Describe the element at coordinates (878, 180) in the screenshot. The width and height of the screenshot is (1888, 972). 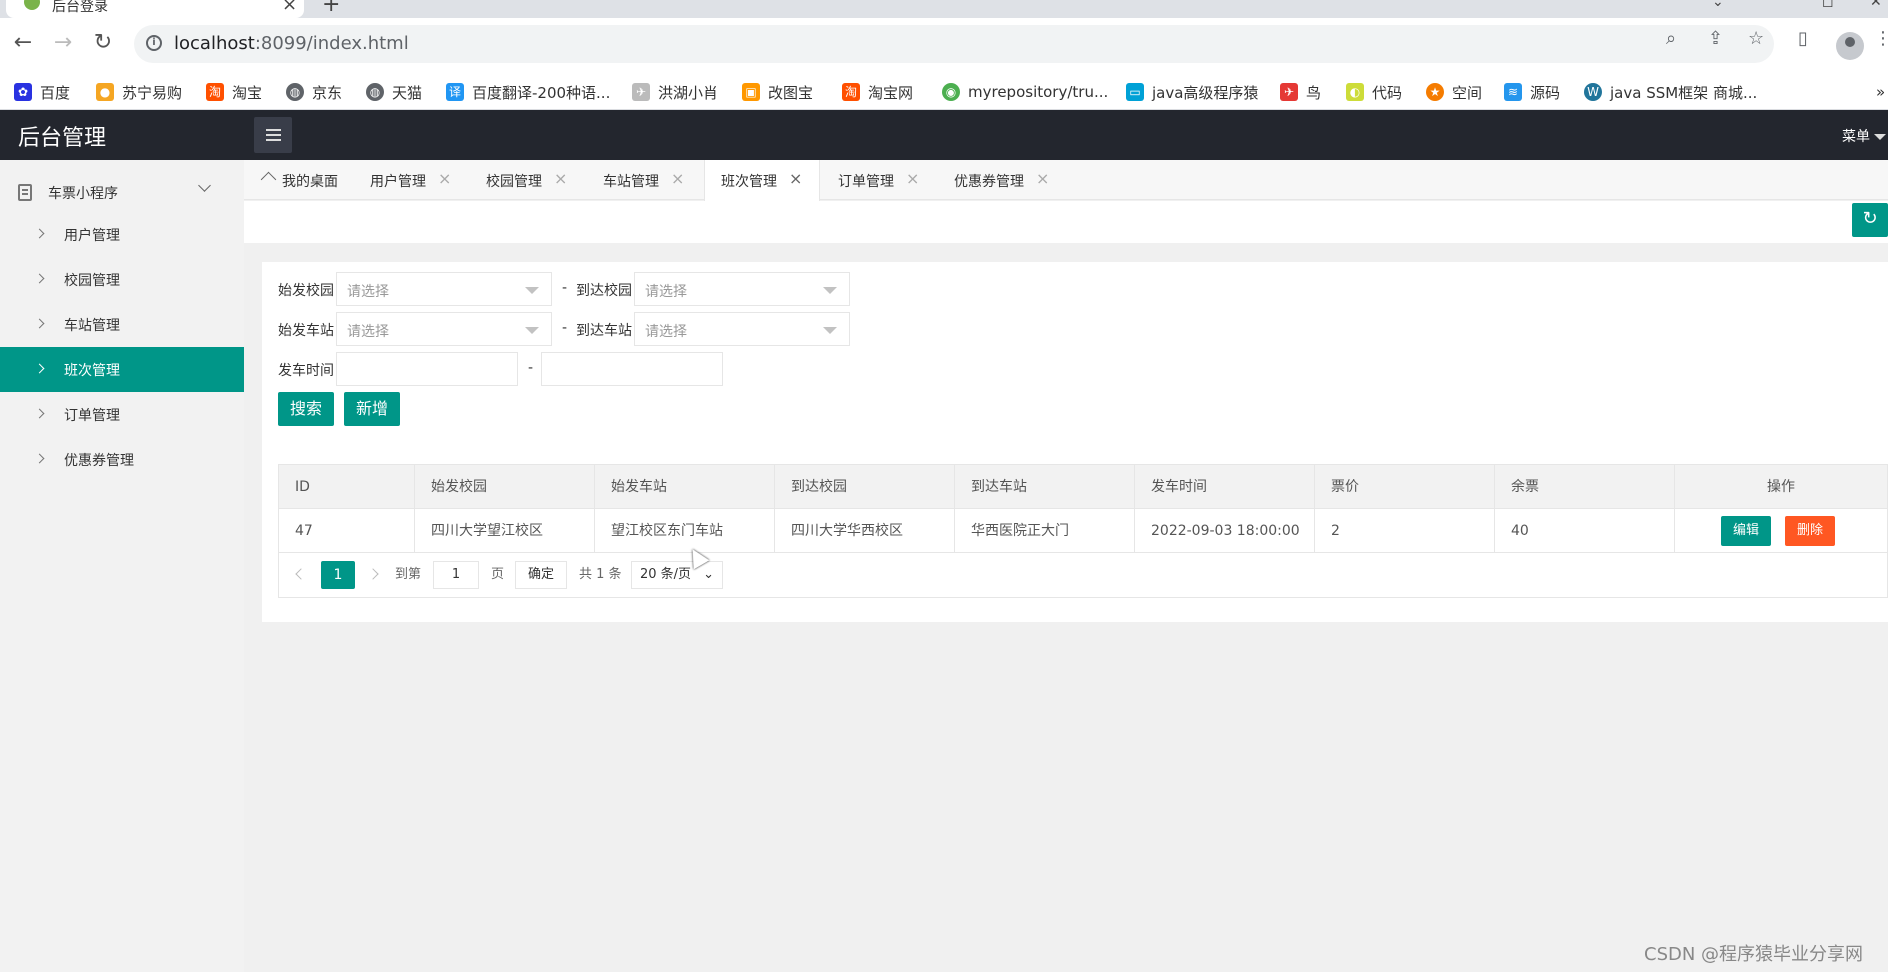
I see `tab-orders: 订单管理 ×` at that location.